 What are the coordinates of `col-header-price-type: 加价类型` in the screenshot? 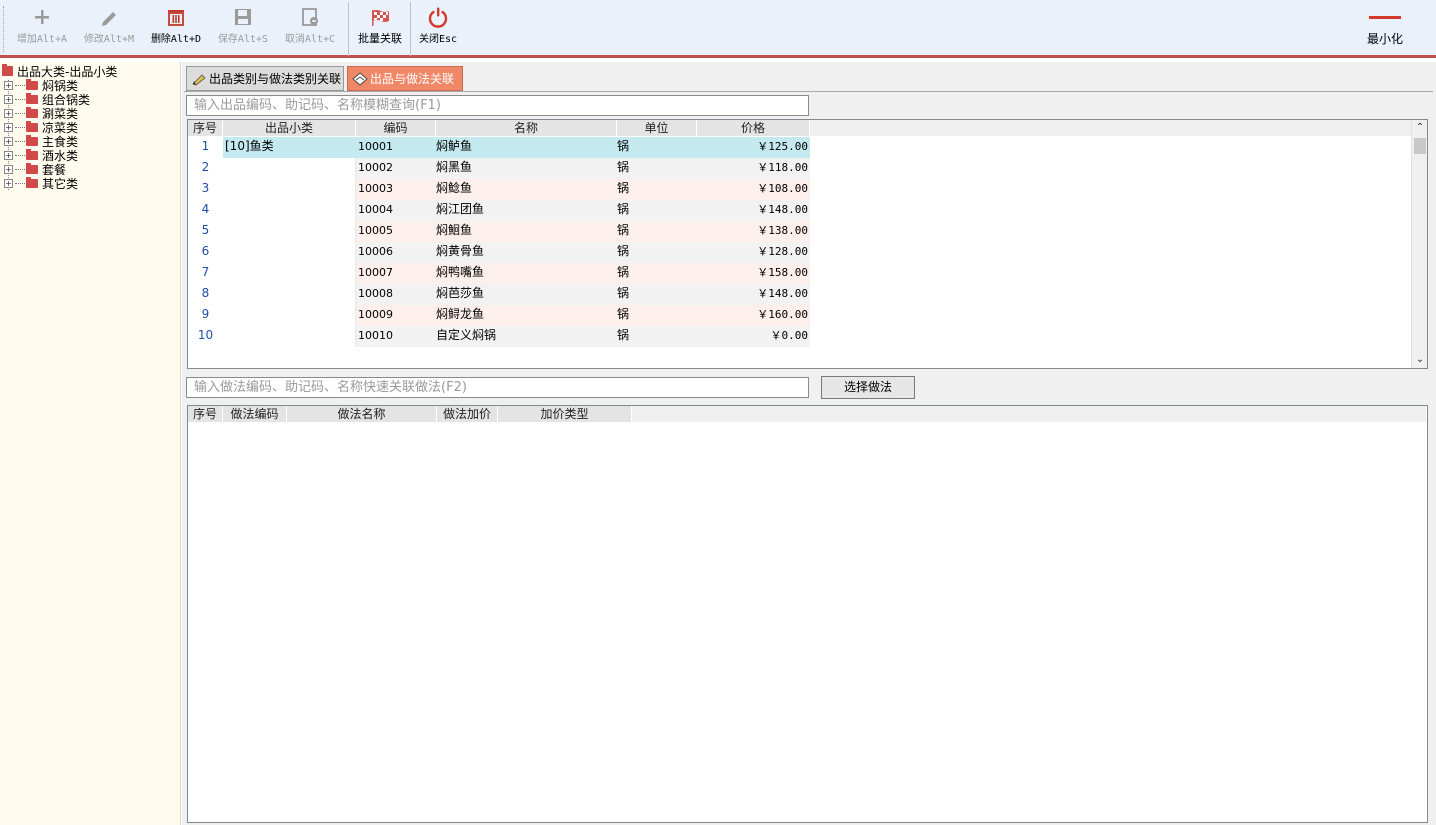 It's located at (565, 414).